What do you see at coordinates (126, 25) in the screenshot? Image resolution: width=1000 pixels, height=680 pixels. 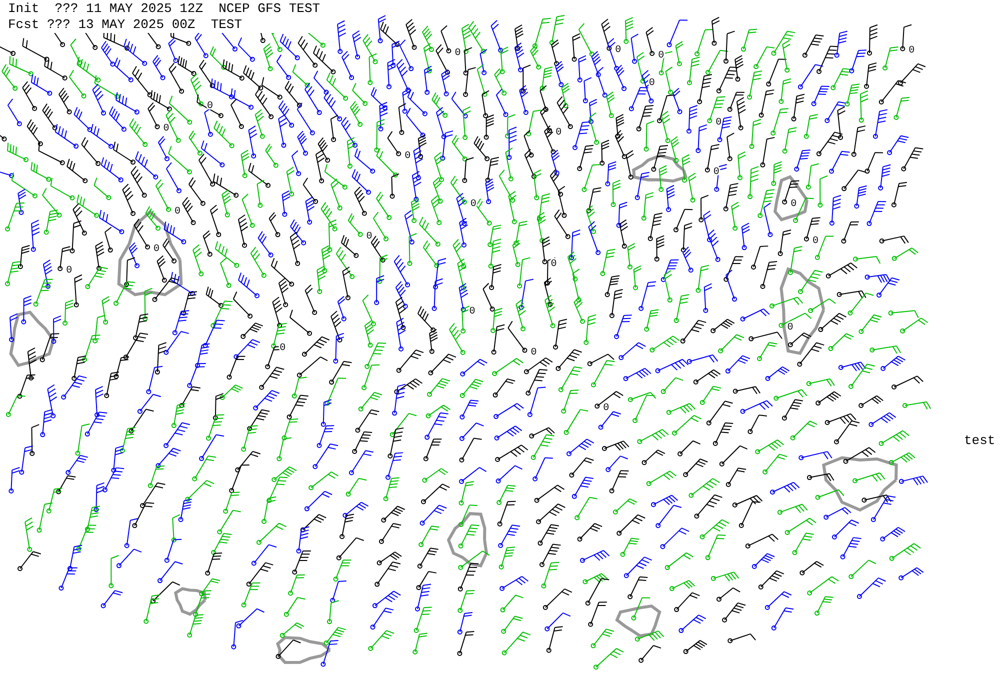 I see `forecast-time-text: Fcst ??? 13 MAY 2025 00Z TEST` at bounding box center [126, 25].